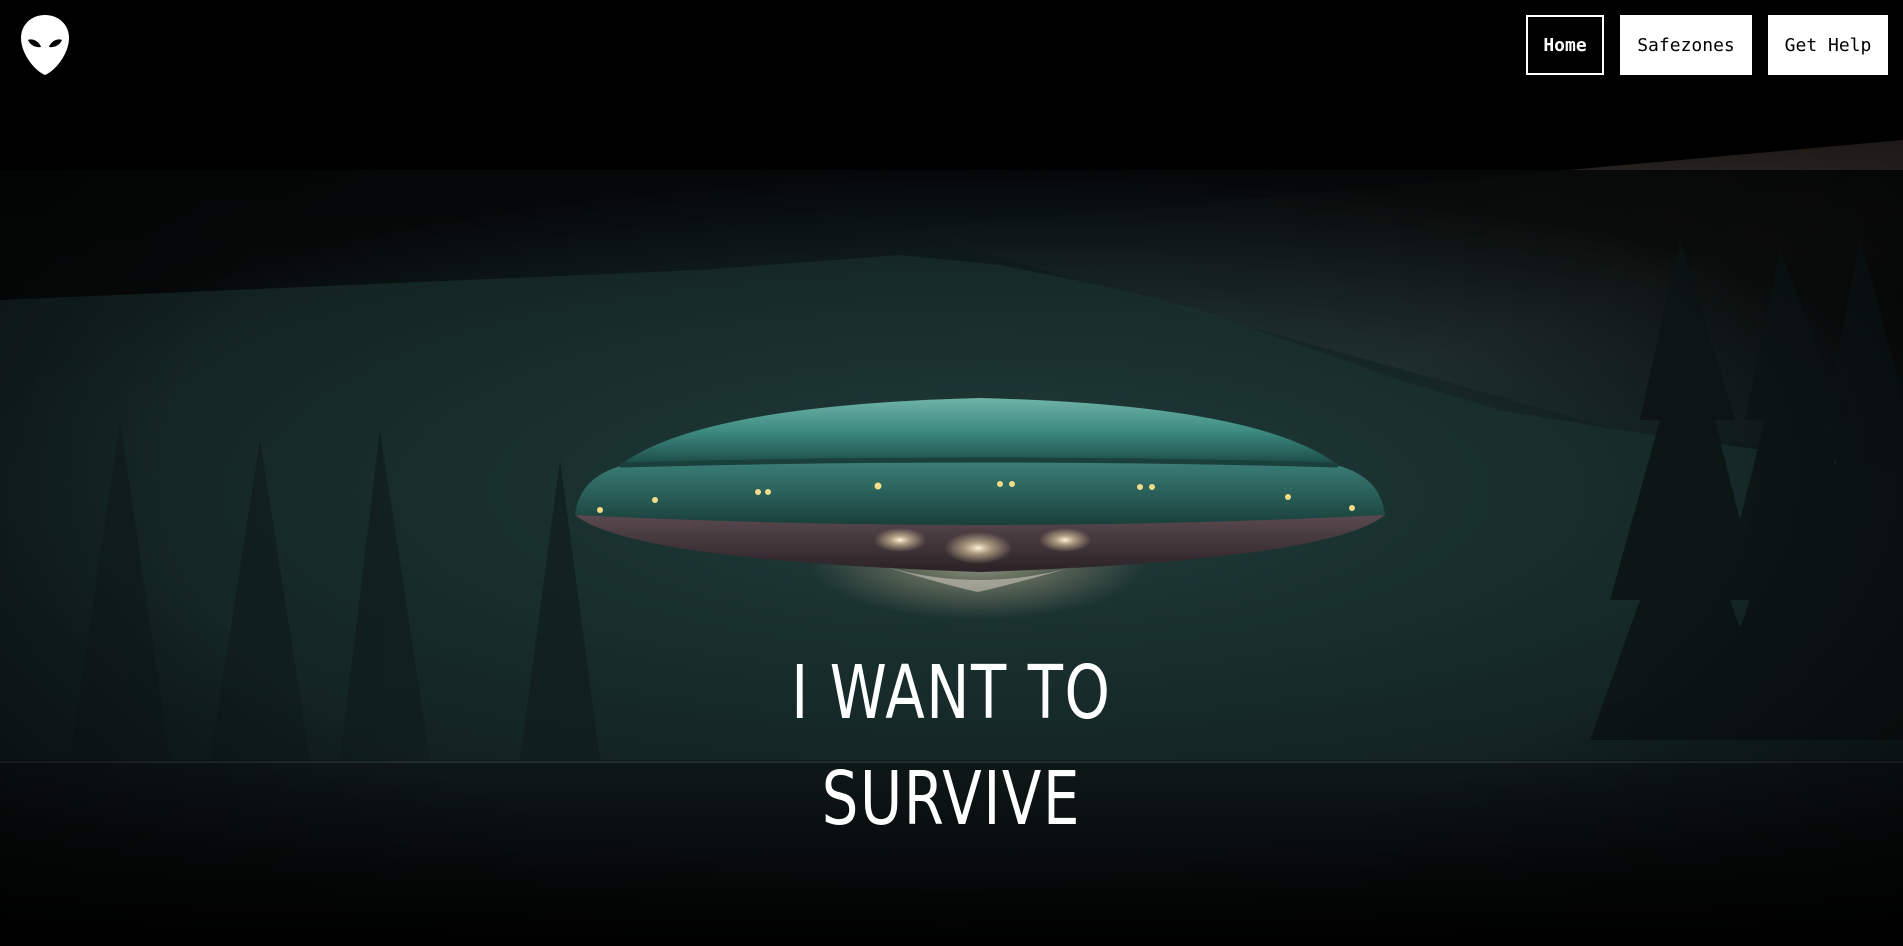 Image resolution: width=1903 pixels, height=946 pixels. What do you see at coordinates (951, 693) in the screenshot?
I see `hero-headline-line-1: I WANT TO` at bounding box center [951, 693].